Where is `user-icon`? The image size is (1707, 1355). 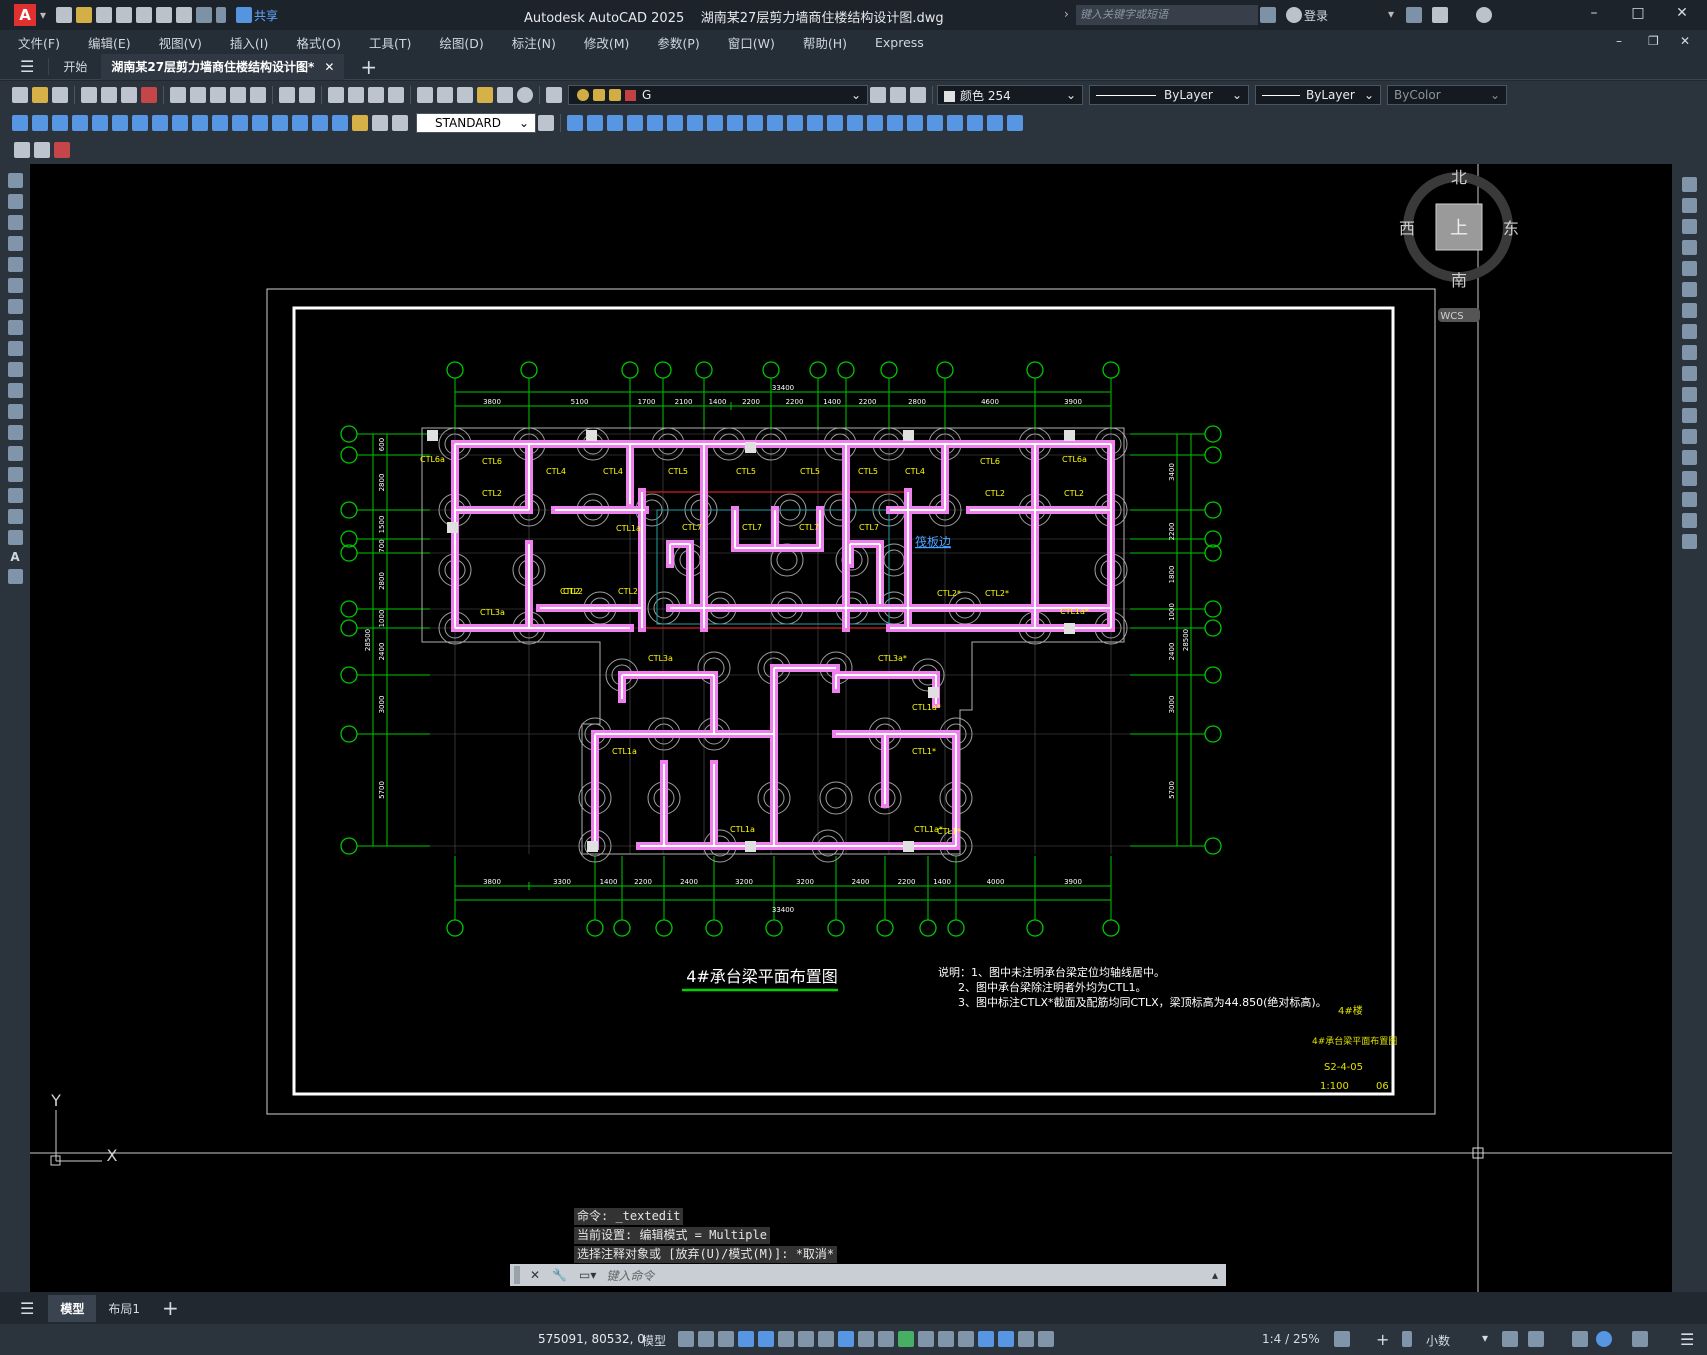
user-icon is located at coordinates (1294, 15).